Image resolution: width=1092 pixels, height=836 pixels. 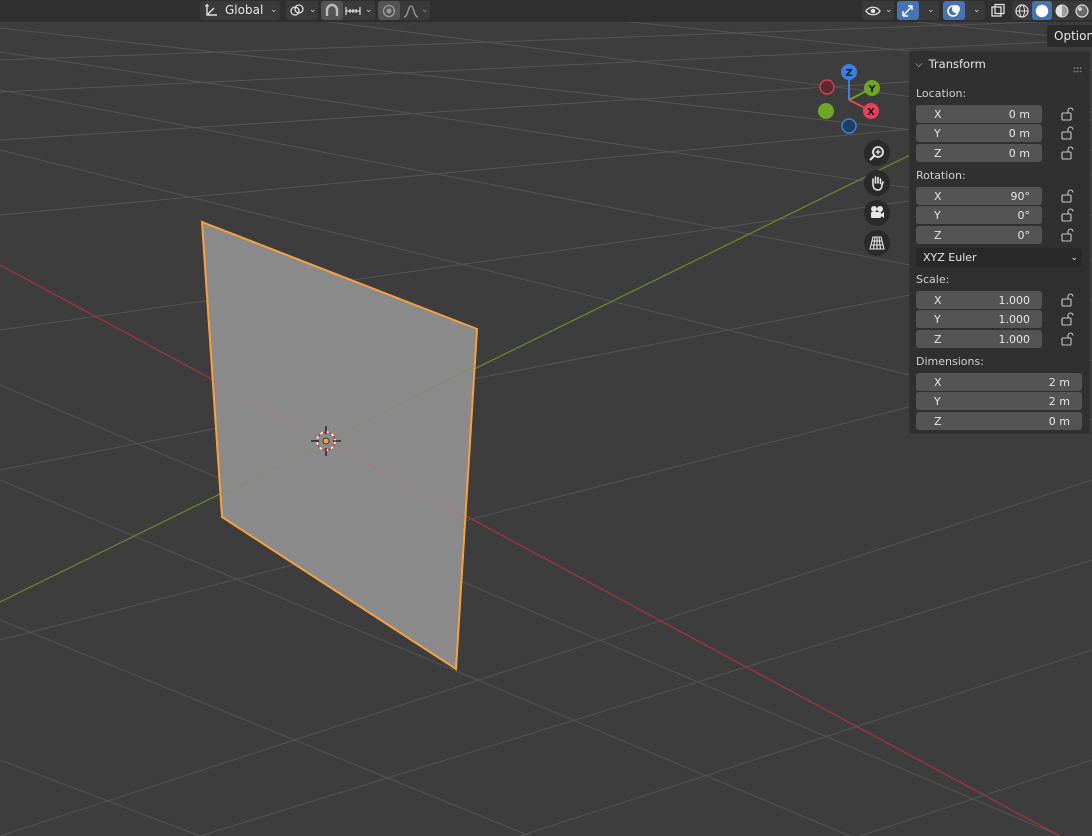 I want to click on rotation-x-field: X 90°, so click(x=979, y=196).